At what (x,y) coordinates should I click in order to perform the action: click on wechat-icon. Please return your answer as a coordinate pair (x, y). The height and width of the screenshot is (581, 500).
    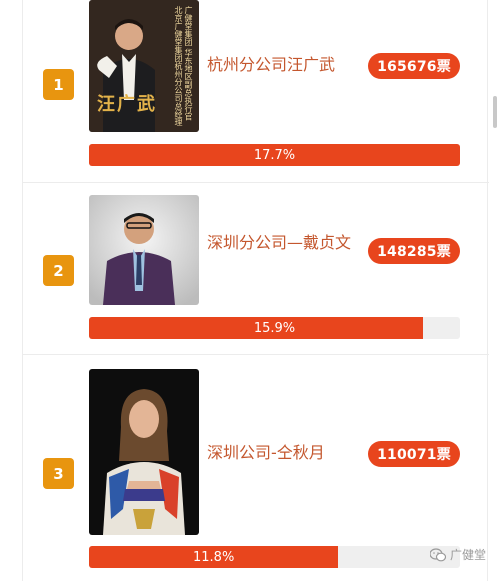
    Looking at the image, I should click on (437, 554).